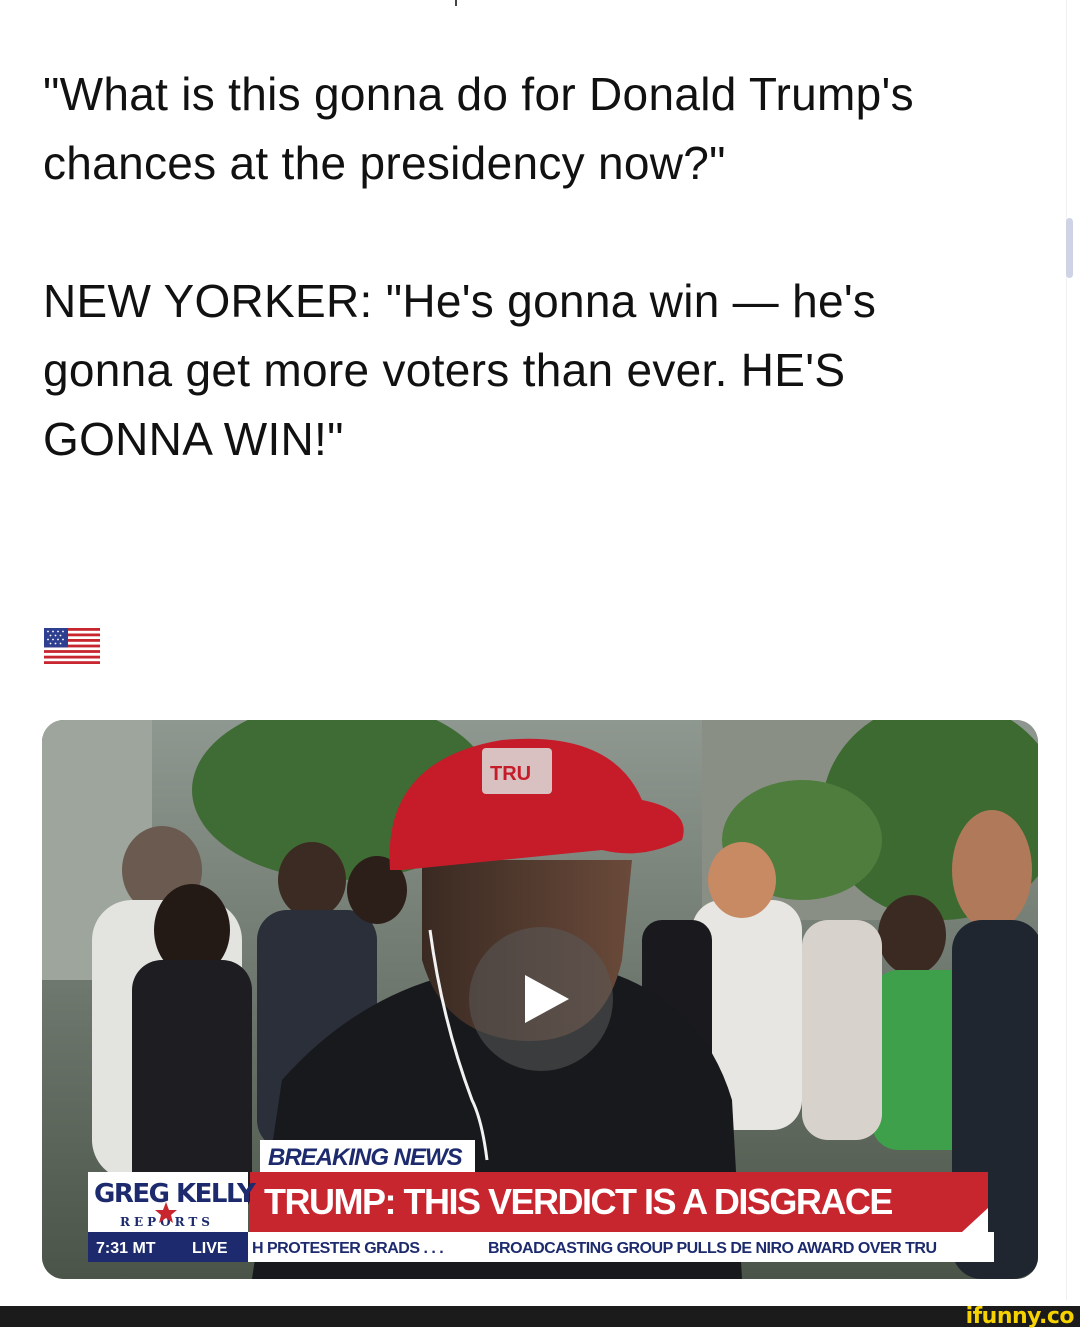 The image size is (1080, 1329). I want to click on ifunny-watermark: ifunny.co, so click(1020, 1316).